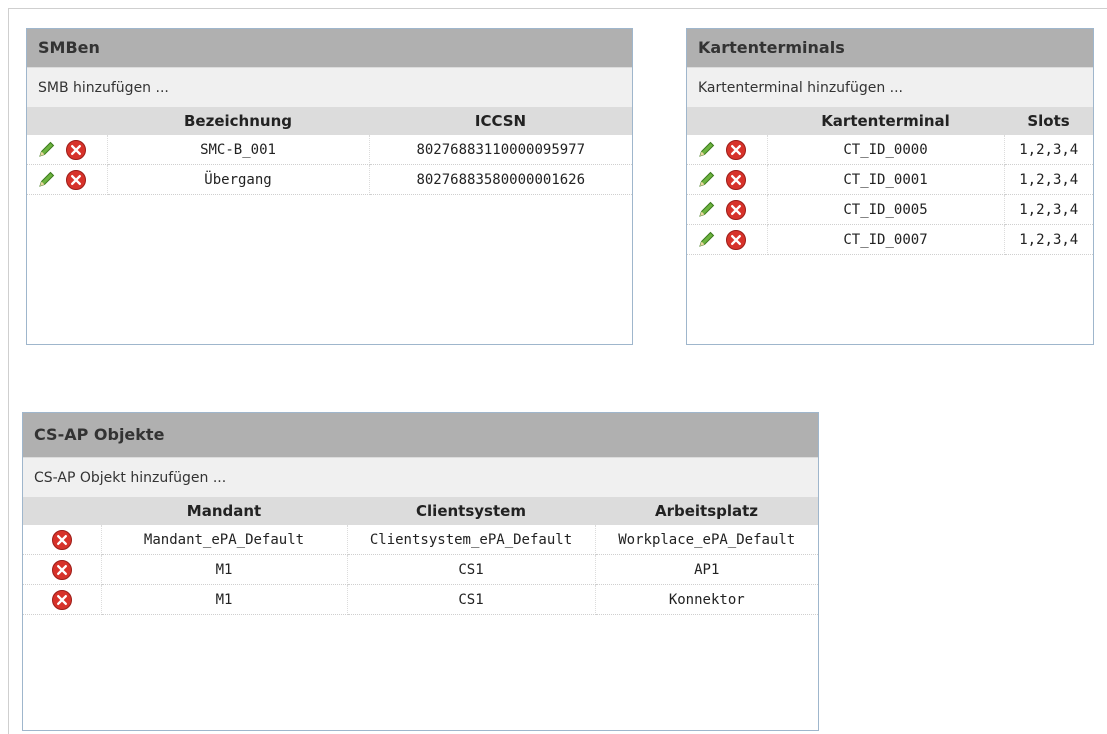  I want to click on ct-terminal: CT_ID_0000, so click(886, 150).